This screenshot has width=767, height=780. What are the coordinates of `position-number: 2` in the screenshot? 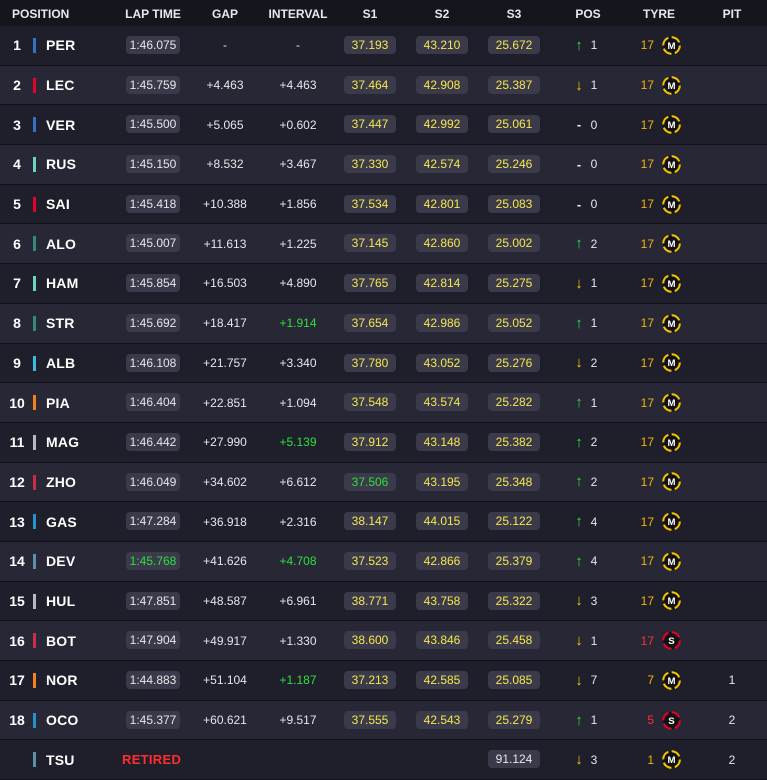 It's located at (17, 85).